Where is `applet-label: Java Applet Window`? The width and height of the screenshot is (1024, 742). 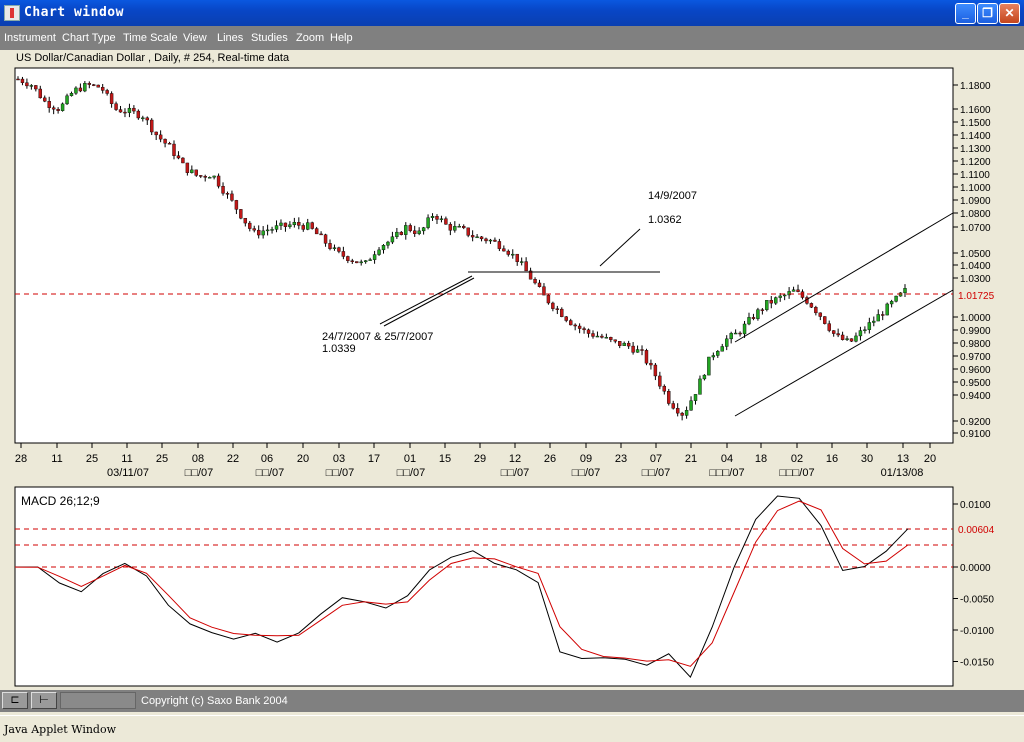 applet-label: Java Applet Window is located at coordinates (60, 729).